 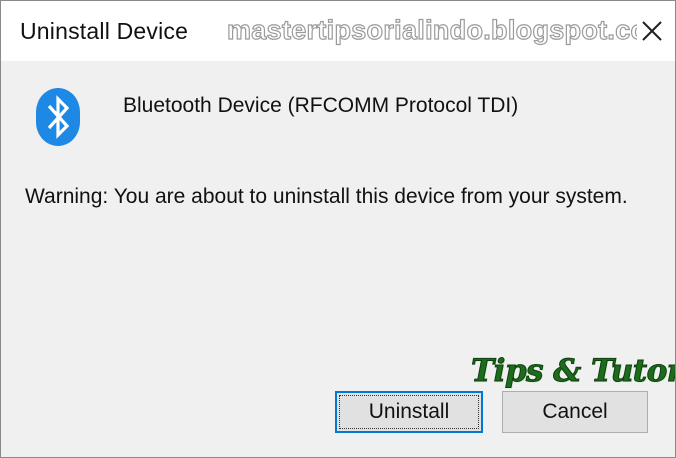 What do you see at coordinates (104, 31) in the screenshot?
I see `dialog-title: Uninstall Device` at bounding box center [104, 31].